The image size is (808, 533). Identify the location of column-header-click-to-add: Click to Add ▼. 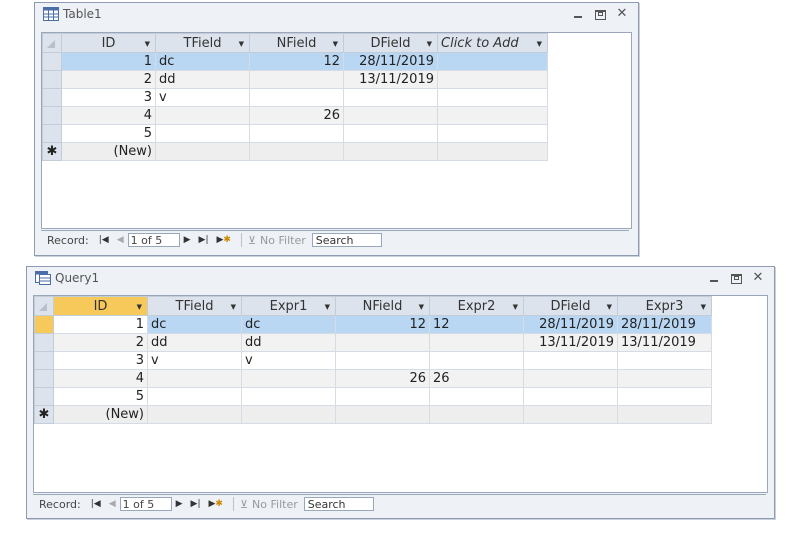
(492, 43).